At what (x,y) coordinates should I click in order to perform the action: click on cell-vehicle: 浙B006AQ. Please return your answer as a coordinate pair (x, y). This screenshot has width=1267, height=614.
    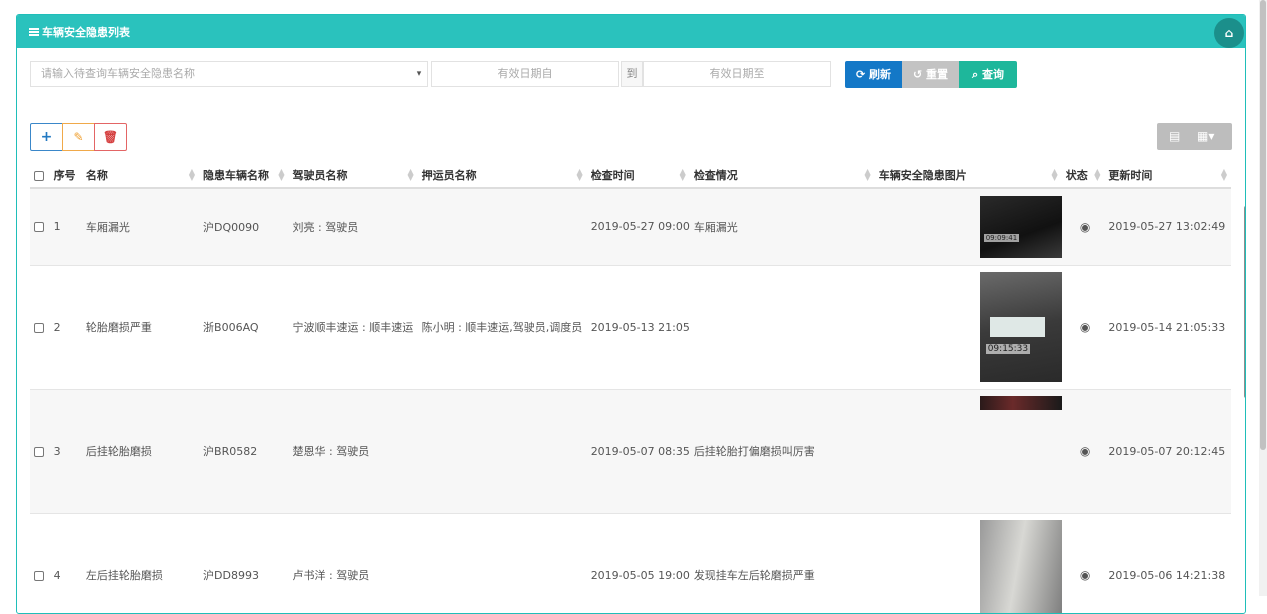
    Looking at the image, I should click on (244, 327).